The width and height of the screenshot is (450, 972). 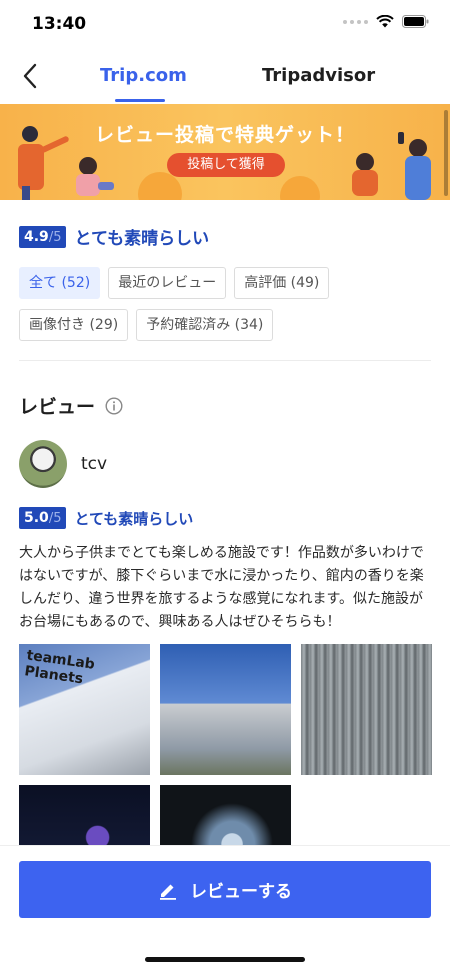 I want to click on overall-score: 4.9, so click(x=36, y=236).